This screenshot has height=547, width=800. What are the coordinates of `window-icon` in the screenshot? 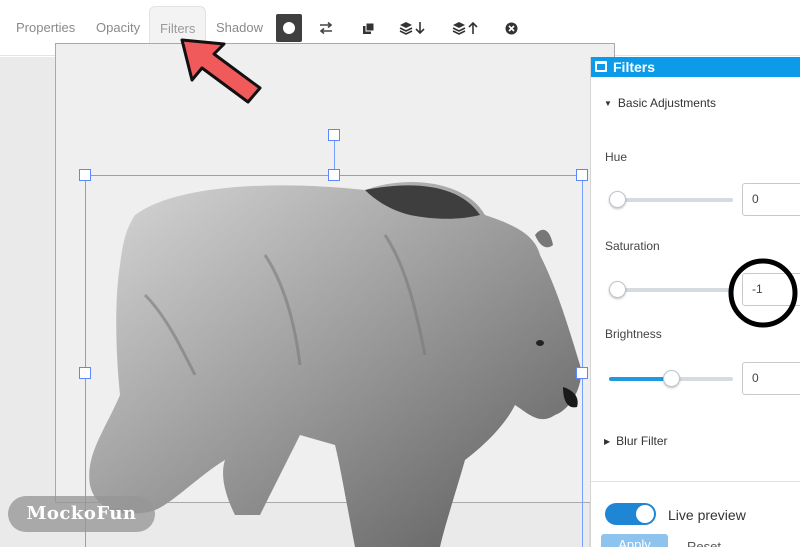 It's located at (601, 66).